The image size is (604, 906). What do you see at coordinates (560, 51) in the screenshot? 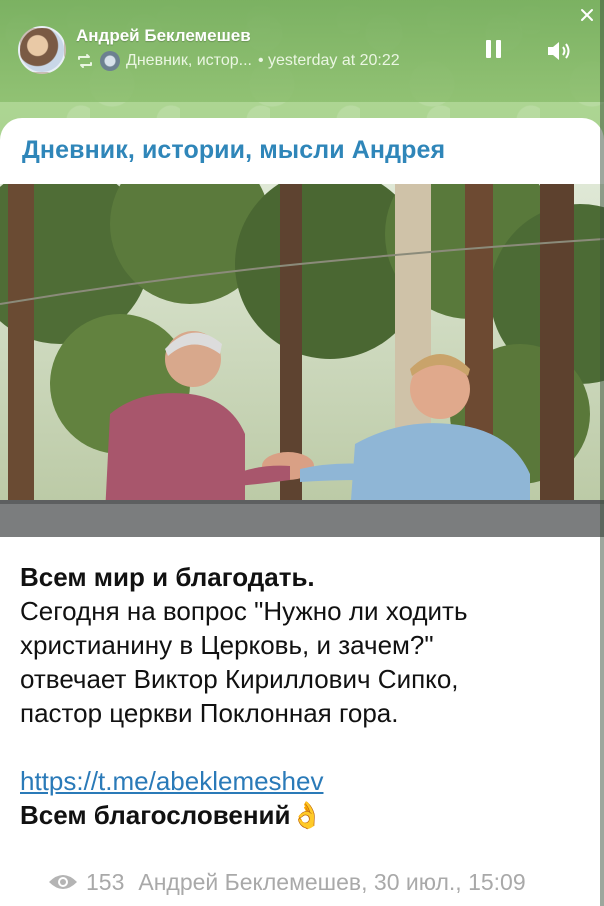
I see `volume-icon` at bounding box center [560, 51].